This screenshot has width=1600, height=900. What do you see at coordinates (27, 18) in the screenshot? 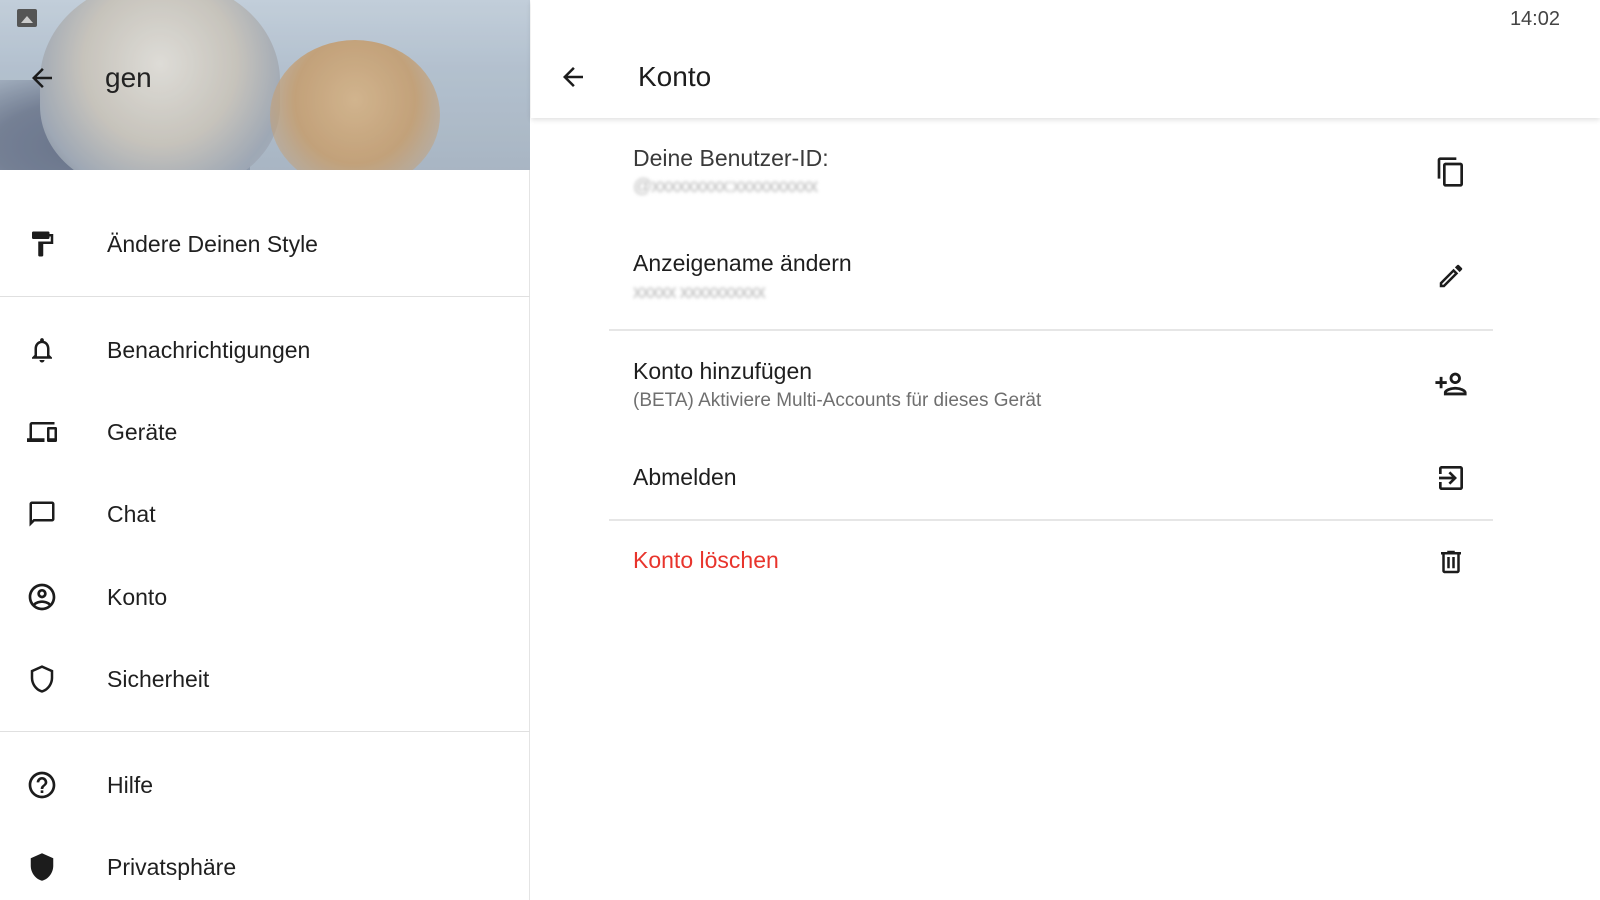
I see `image-notification-icon` at bounding box center [27, 18].